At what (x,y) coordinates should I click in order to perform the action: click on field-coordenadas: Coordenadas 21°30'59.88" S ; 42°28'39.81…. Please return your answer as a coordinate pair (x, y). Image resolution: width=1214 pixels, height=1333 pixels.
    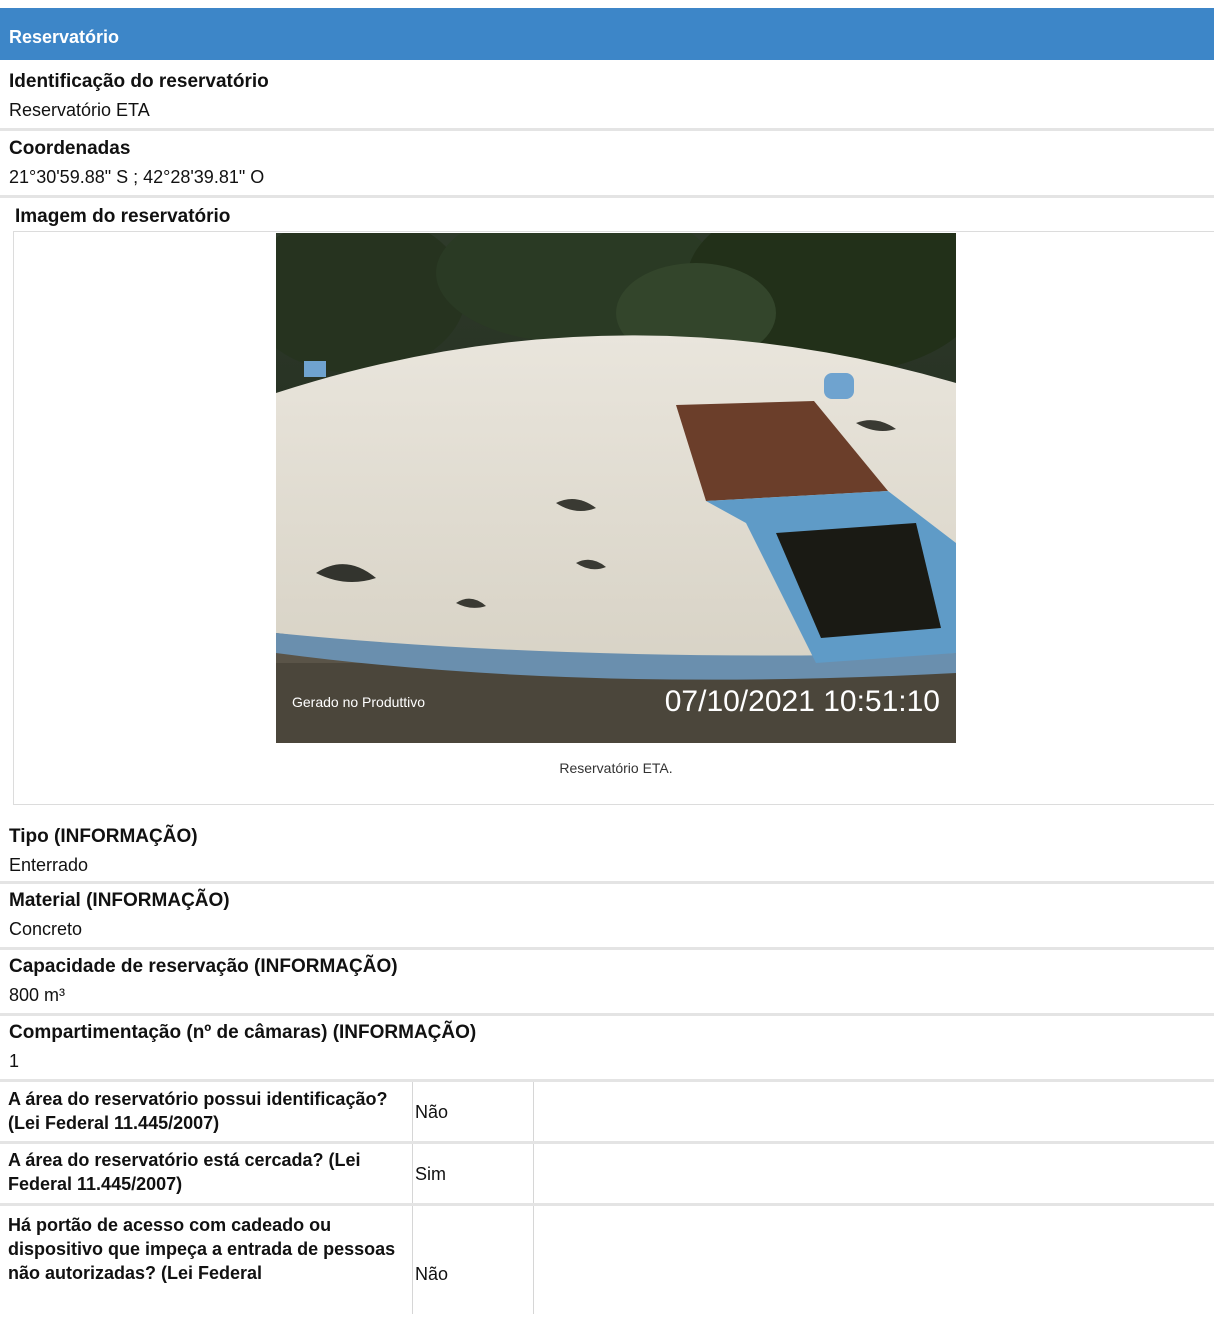
    Looking at the image, I should click on (607, 165).